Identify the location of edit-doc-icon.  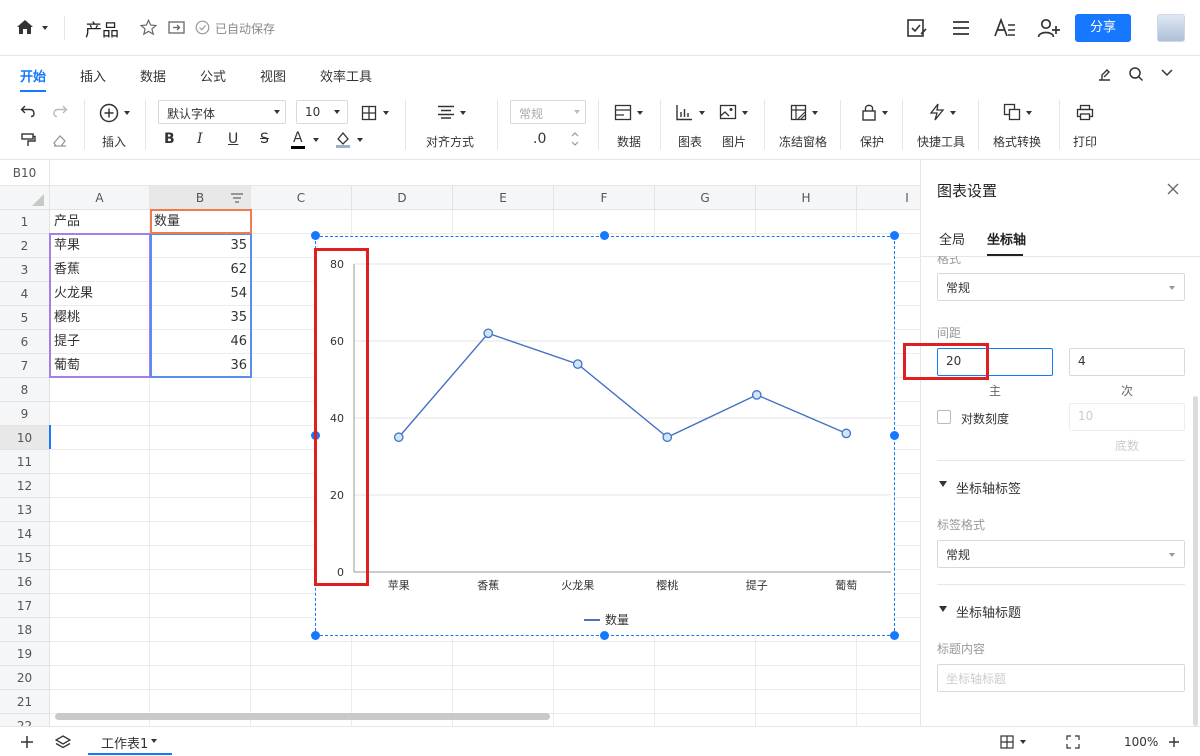
(917, 28).